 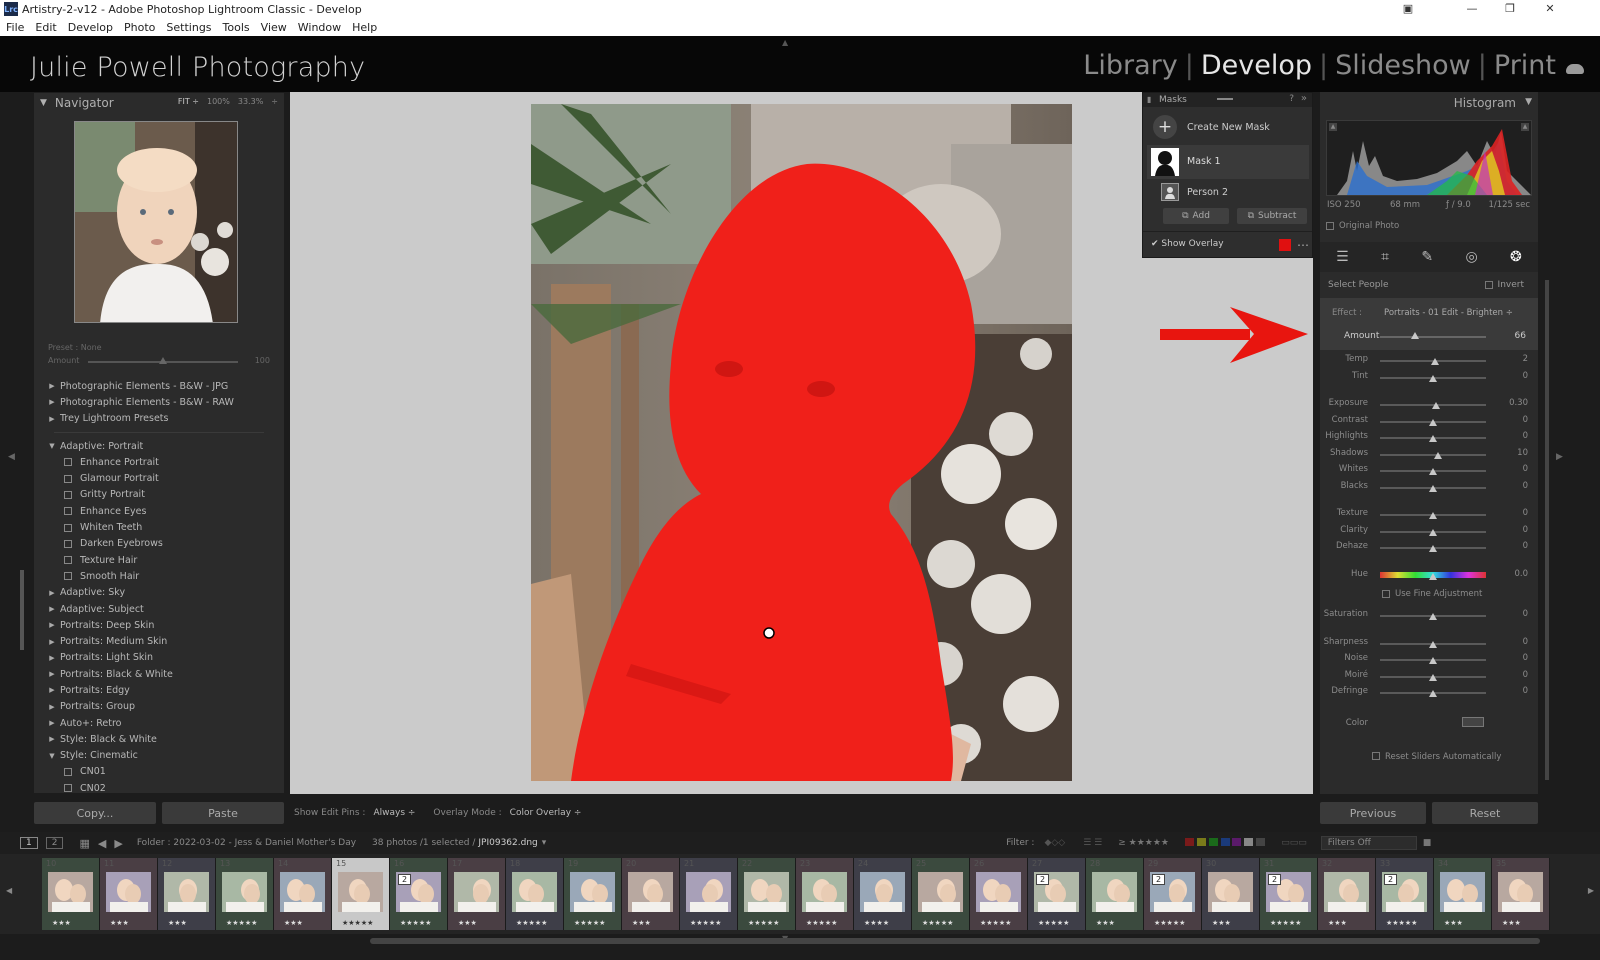 What do you see at coordinates (651, 894) in the screenshot?
I see `filmstrip-cell: 20 ★★★` at bounding box center [651, 894].